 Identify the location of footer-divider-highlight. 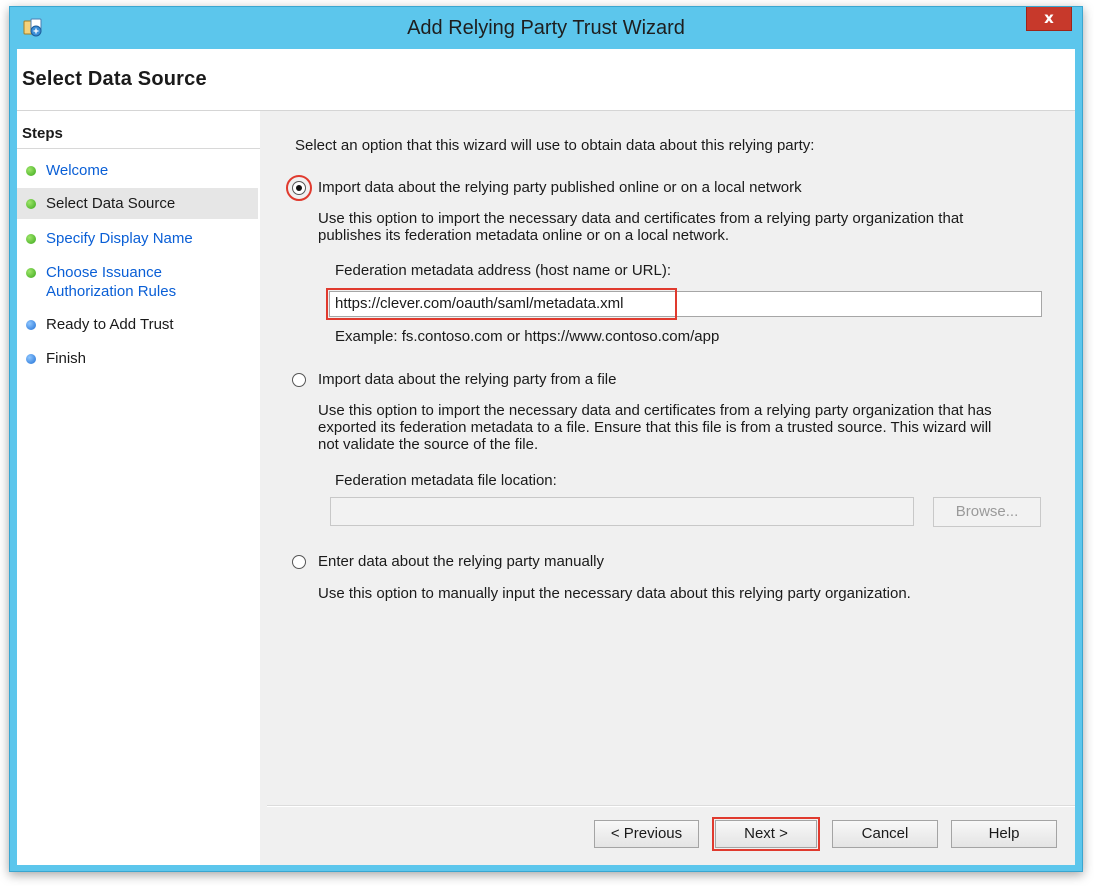
(671, 806).